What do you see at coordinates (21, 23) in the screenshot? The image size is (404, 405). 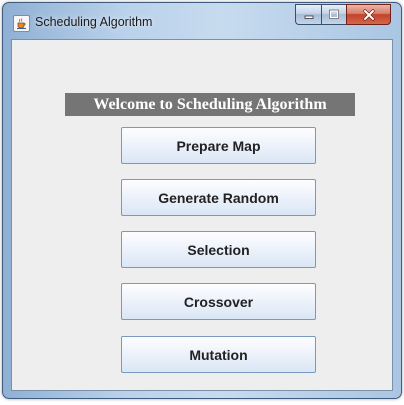 I see `java-cup-icon` at bounding box center [21, 23].